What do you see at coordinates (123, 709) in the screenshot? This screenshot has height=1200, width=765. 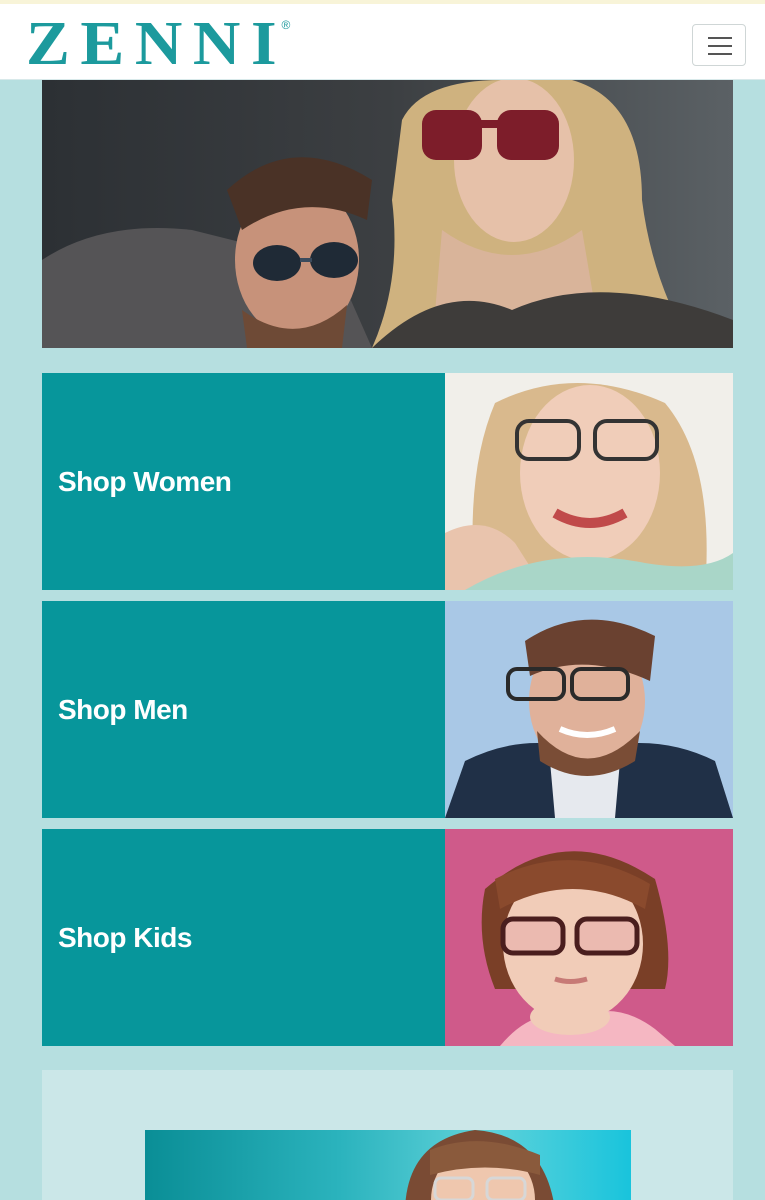 I see `shop-men-label: Shop Men` at bounding box center [123, 709].